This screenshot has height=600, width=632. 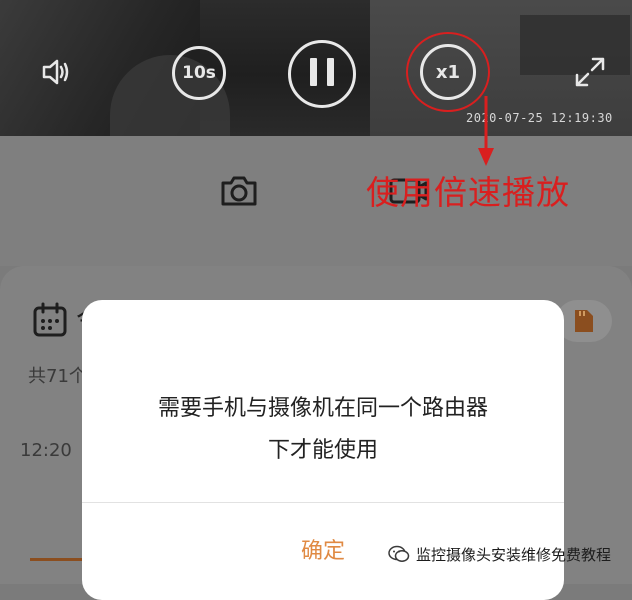 I want to click on dialog-message-line1: 需要手机与摄像机在同一个路由器, so click(x=322, y=408).